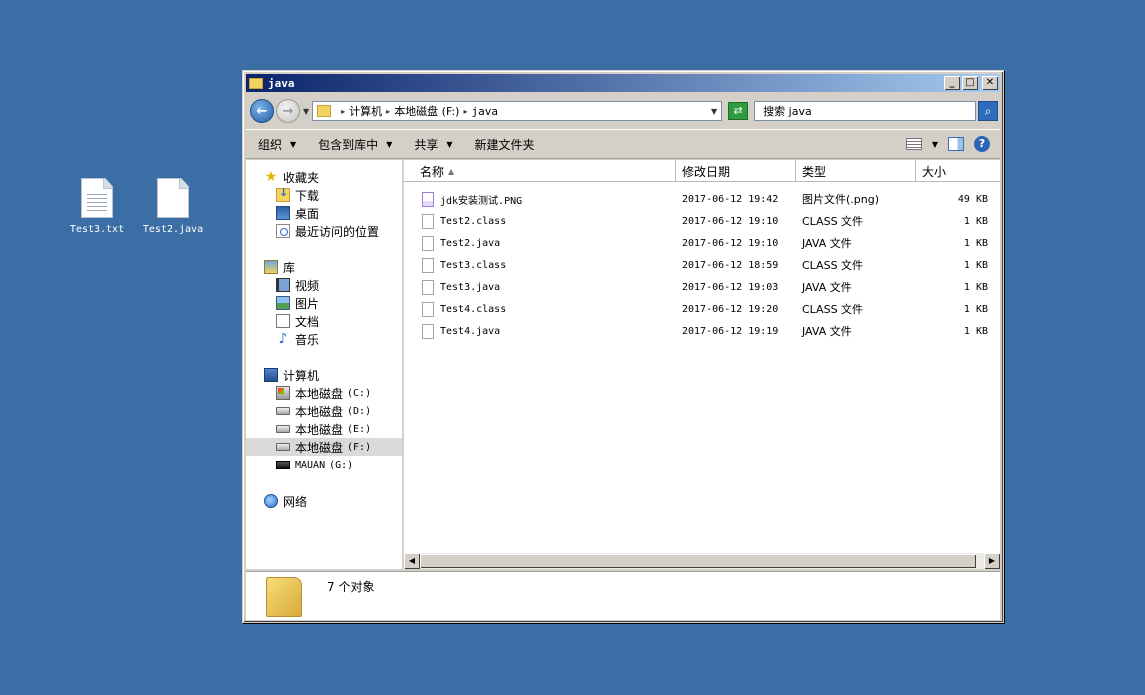 This screenshot has width=1145, height=695. Describe the element at coordinates (433, 144) in the screenshot. I see `share-menu: 共享 ▼` at that location.